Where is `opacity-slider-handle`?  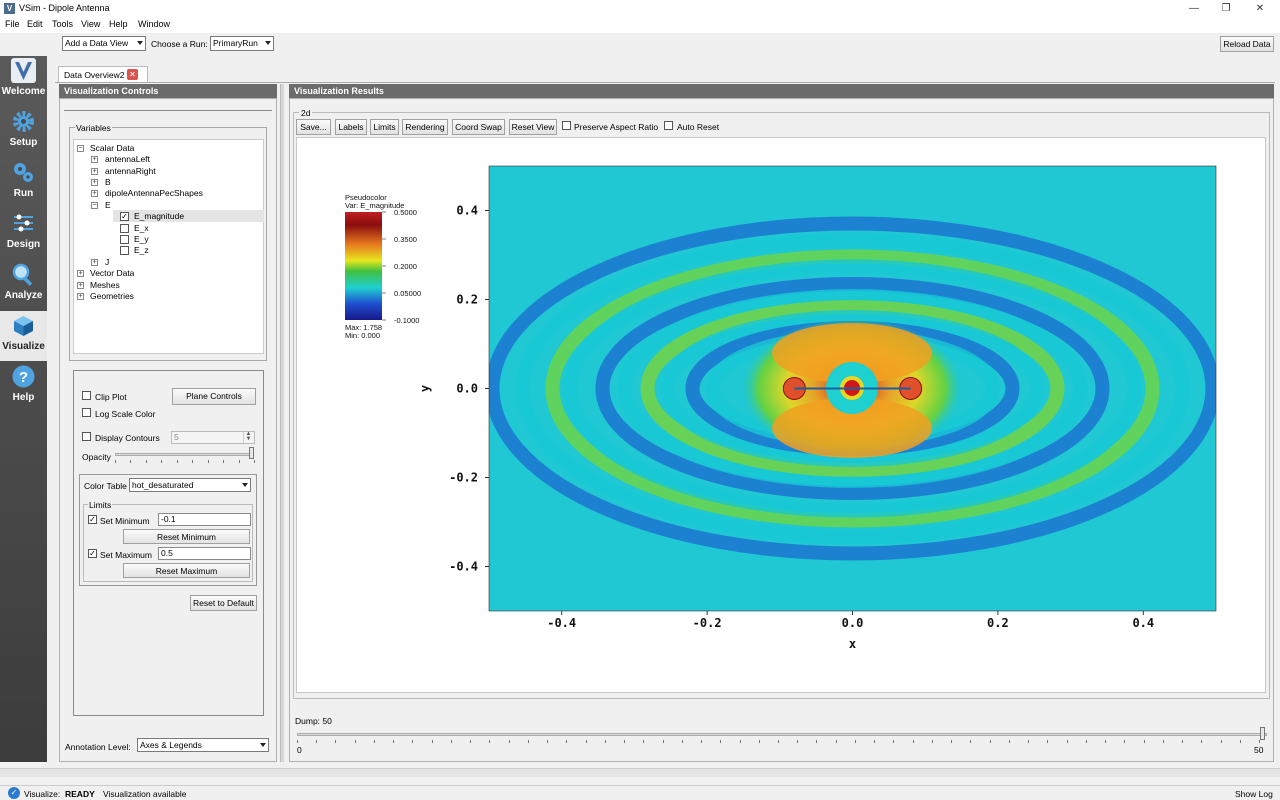
opacity-slider-handle is located at coordinates (251, 453).